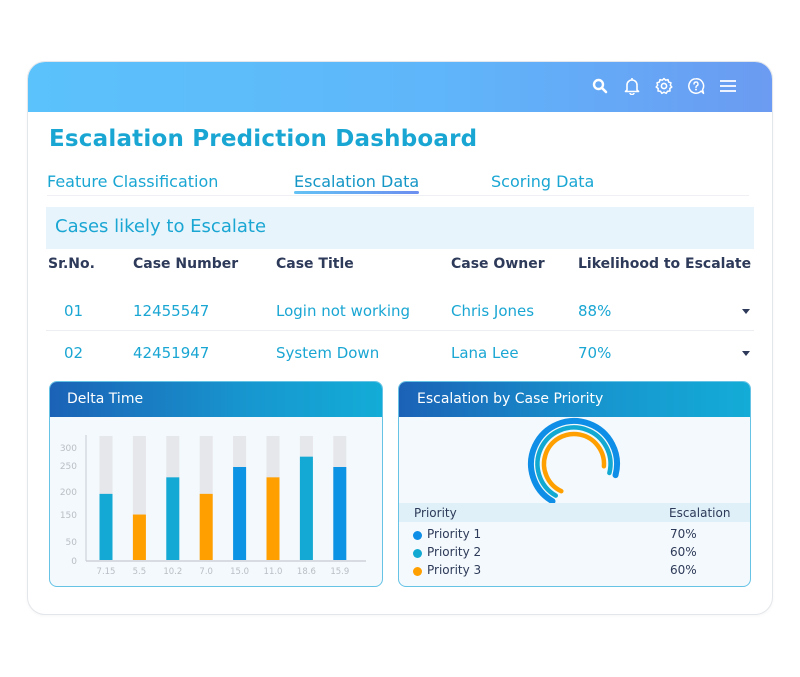  I want to click on panel-title: Escalation by Case Priority, so click(574, 399).